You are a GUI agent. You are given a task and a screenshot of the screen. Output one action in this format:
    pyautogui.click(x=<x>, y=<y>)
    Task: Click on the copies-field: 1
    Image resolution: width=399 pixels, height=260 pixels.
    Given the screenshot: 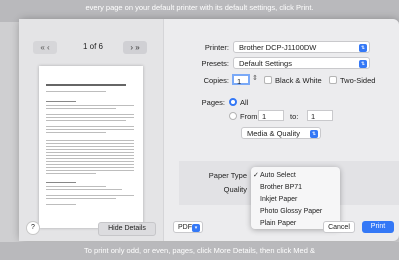 What is the action you would take?
    pyautogui.click(x=241, y=80)
    